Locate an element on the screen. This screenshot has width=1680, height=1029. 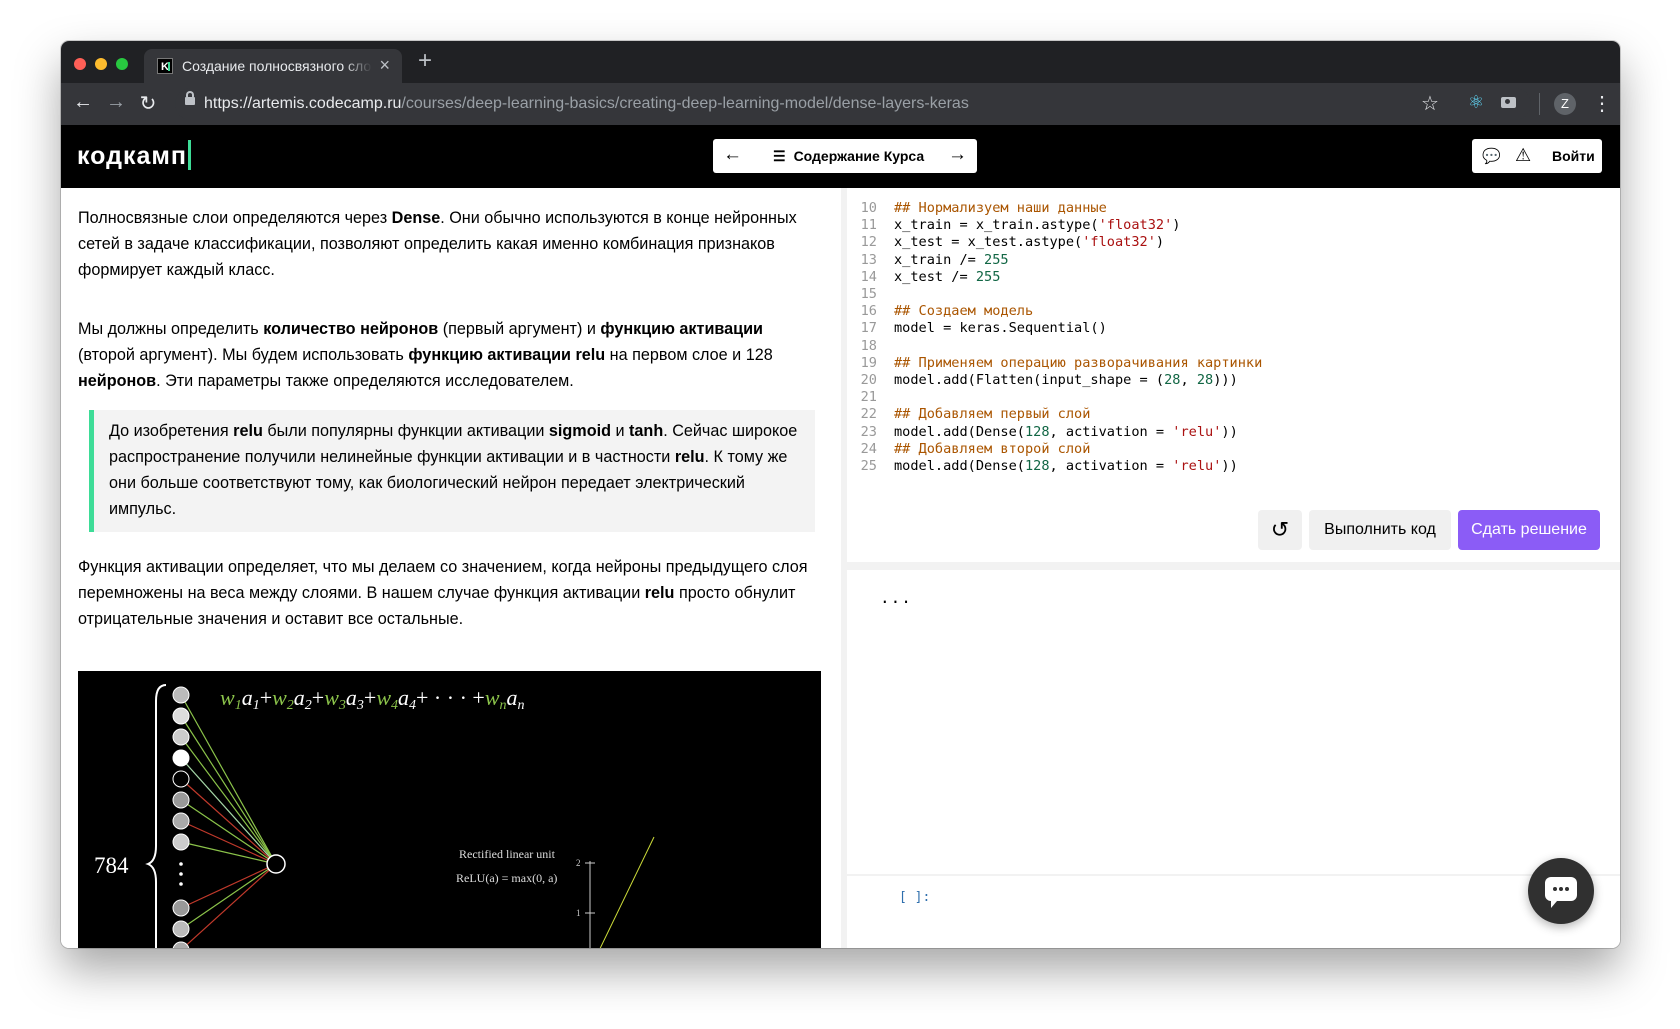
logo-cursor is located at coordinates (190, 155).